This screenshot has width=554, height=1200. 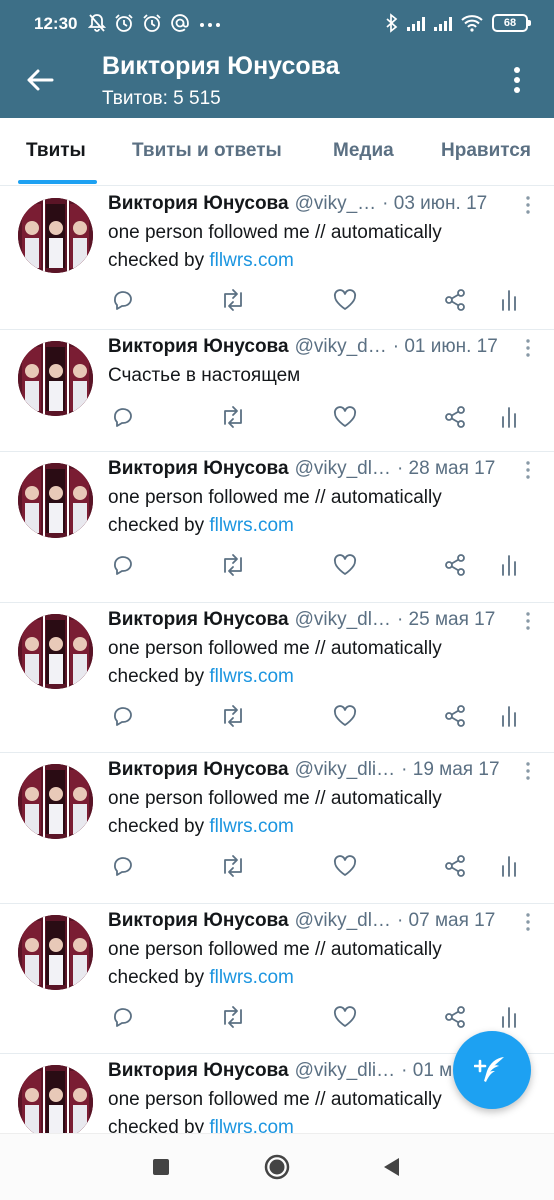 I want to click on system-back-button, so click(x=391, y=1167).